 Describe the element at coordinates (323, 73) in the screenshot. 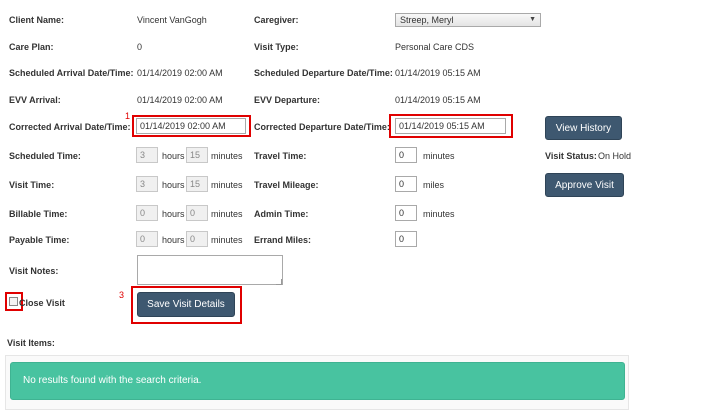

I see `scheduled-departure-label: Scheduled Departure Date/Time:` at that location.